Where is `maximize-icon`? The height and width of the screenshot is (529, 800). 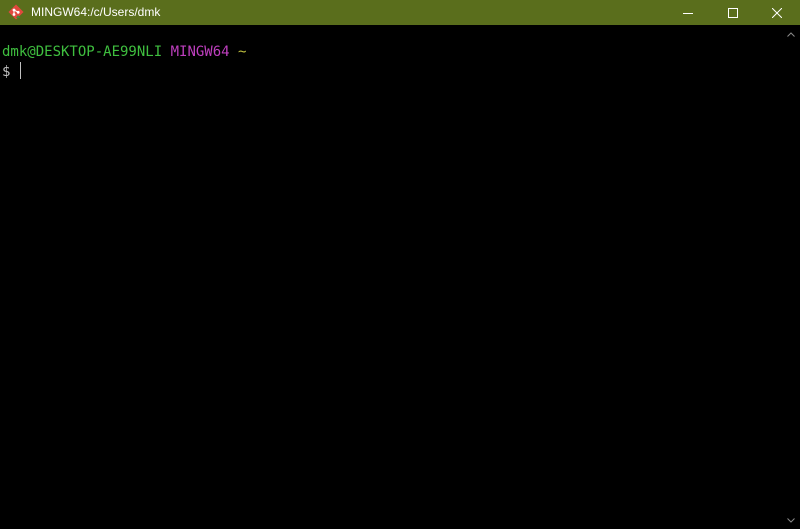
maximize-icon is located at coordinates (733, 12).